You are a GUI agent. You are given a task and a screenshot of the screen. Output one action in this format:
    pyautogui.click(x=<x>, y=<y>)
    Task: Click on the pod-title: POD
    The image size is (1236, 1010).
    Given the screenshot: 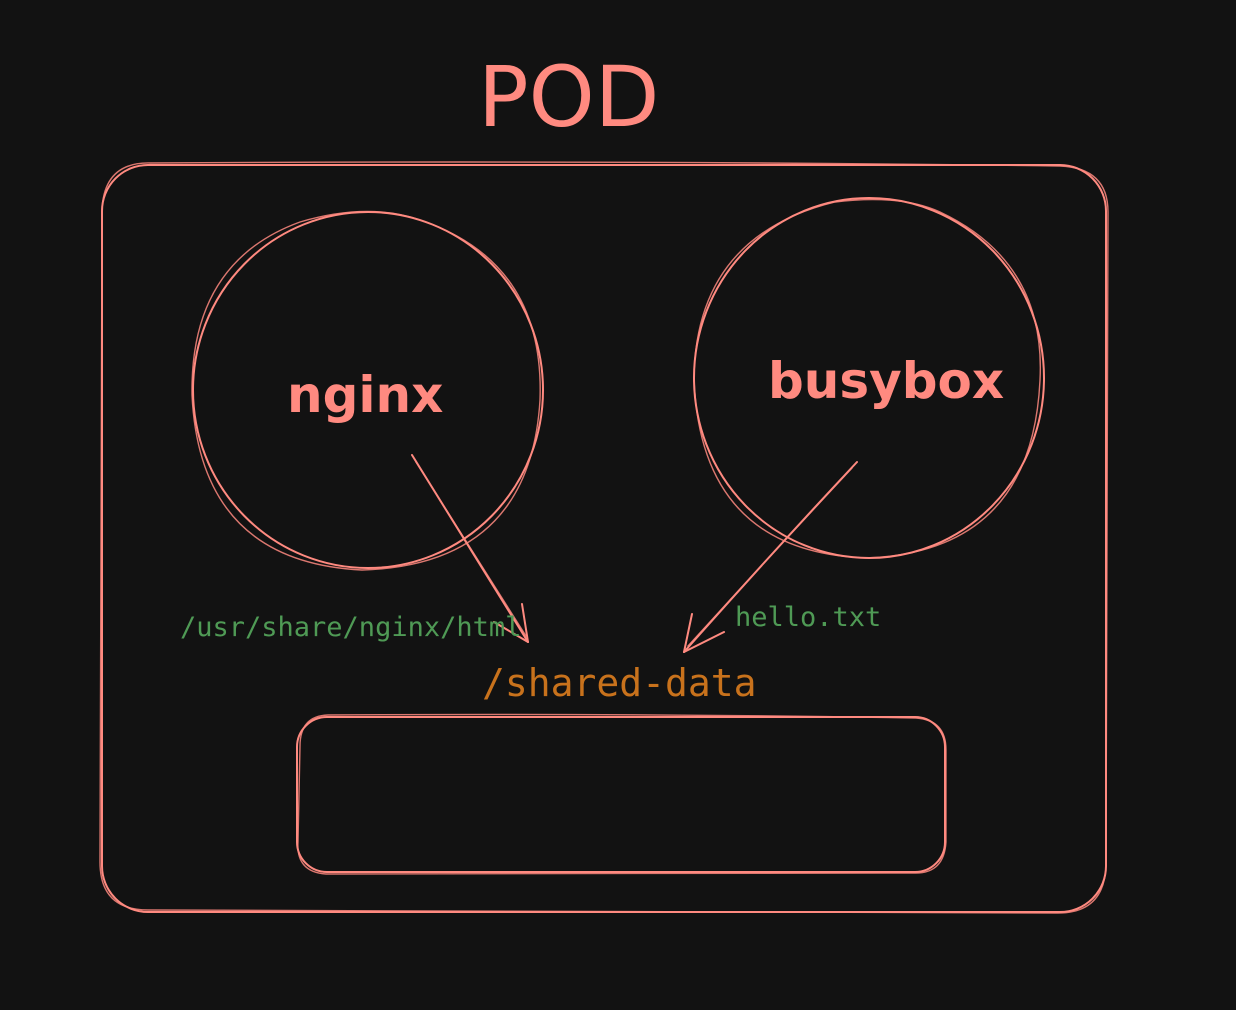 What is the action you would take?
    pyautogui.click(x=568, y=97)
    